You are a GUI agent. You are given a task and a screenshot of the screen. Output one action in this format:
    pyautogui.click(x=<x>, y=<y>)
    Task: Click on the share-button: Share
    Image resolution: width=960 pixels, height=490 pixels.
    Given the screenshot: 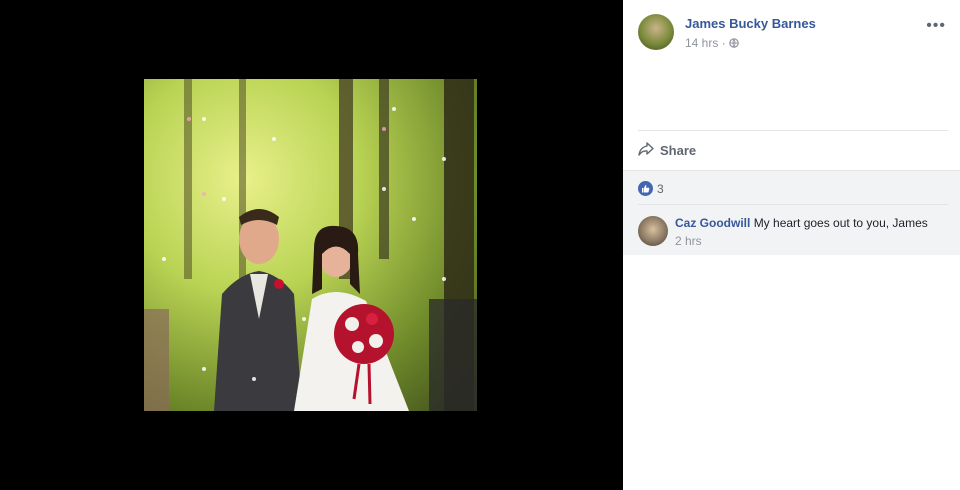 What is the action you would take?
    pyautogui.click(x=667, y=150)
    